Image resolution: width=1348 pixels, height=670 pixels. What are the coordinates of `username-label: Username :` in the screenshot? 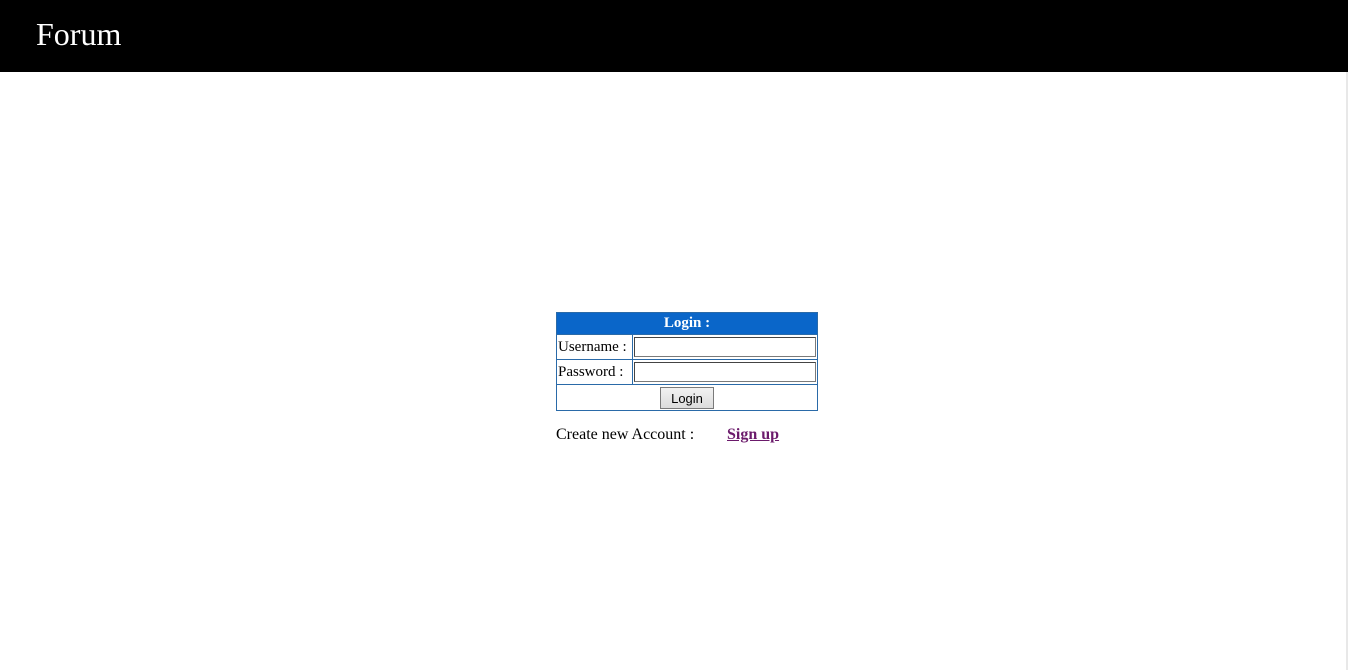 It's located at (595, 347).